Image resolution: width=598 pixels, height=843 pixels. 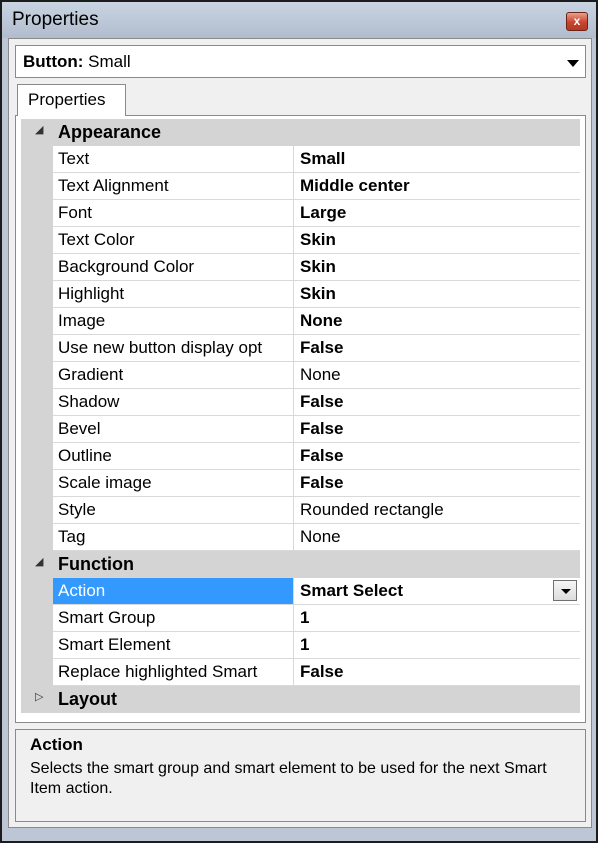 What do you see at coordinates (437, 159) in the screenshot?
I see `property-value: Small` at bounding box center [437, 159].